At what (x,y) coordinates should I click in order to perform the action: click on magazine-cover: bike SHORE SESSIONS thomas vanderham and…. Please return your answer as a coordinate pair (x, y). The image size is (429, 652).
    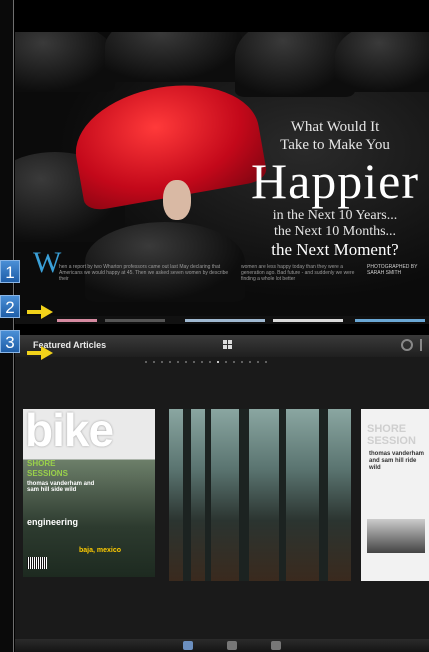
    Looking at the image, I should click on (89, 493).